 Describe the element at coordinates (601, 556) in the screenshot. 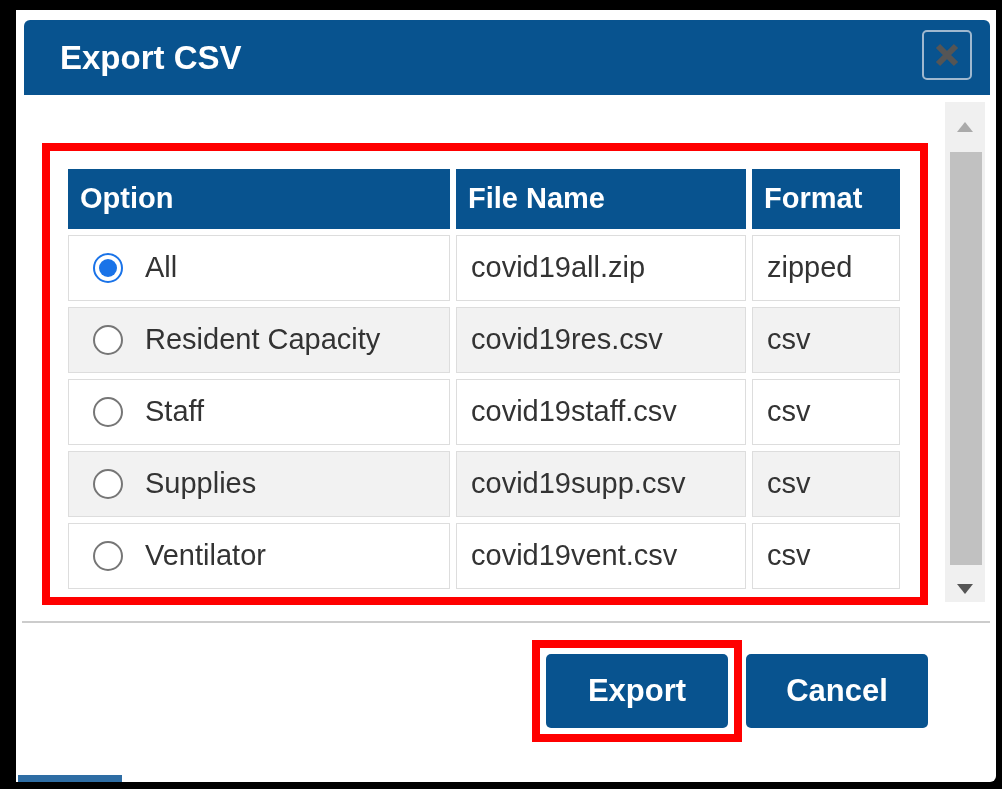

I see `file-name-cell: covid19vent.csv` at that location.